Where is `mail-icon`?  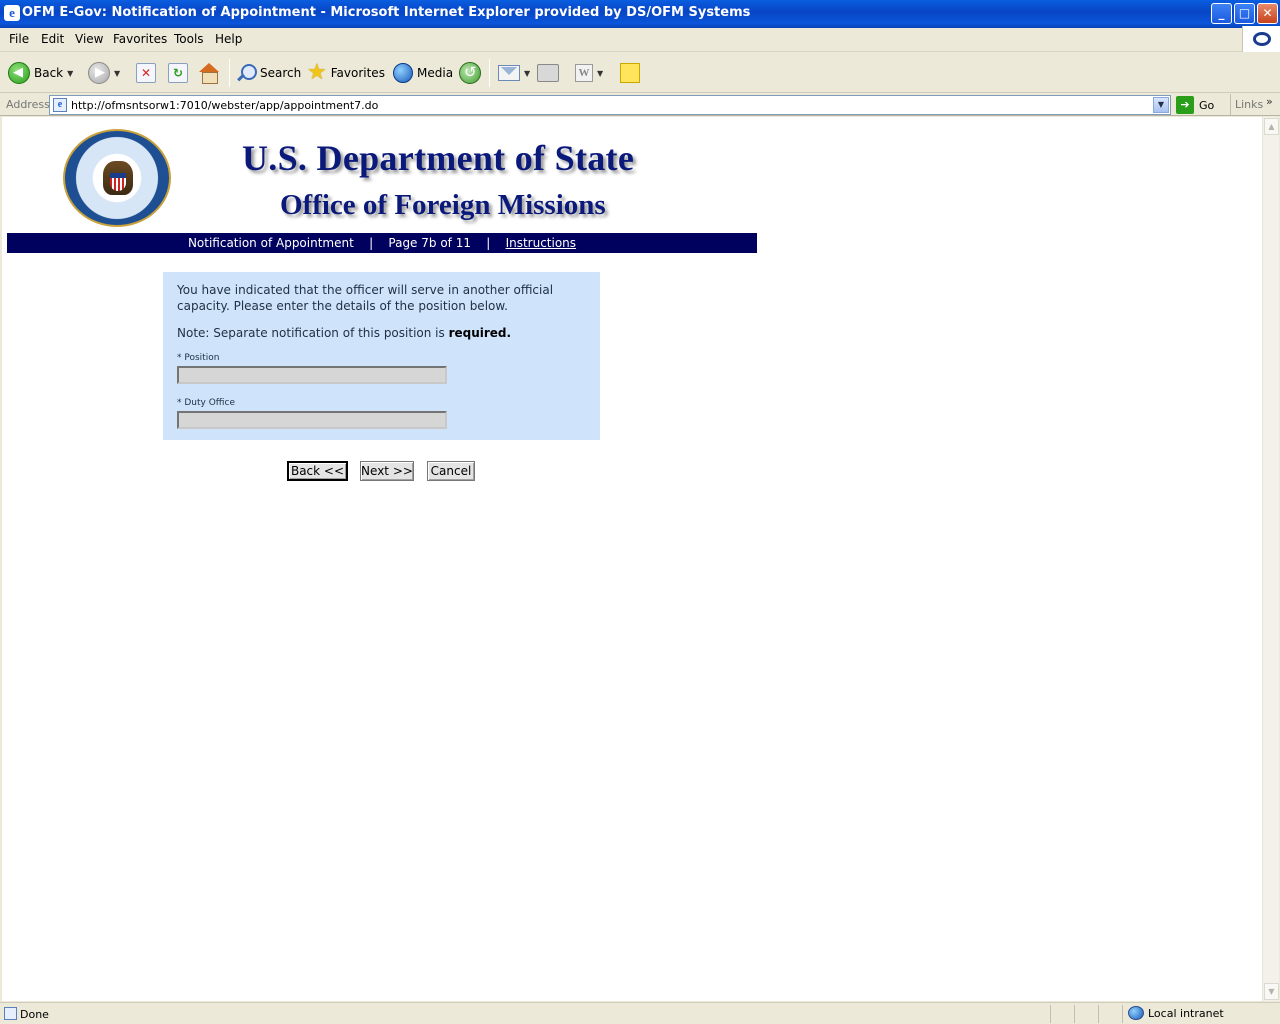
mail-icon is located at coordinates (509, 73).